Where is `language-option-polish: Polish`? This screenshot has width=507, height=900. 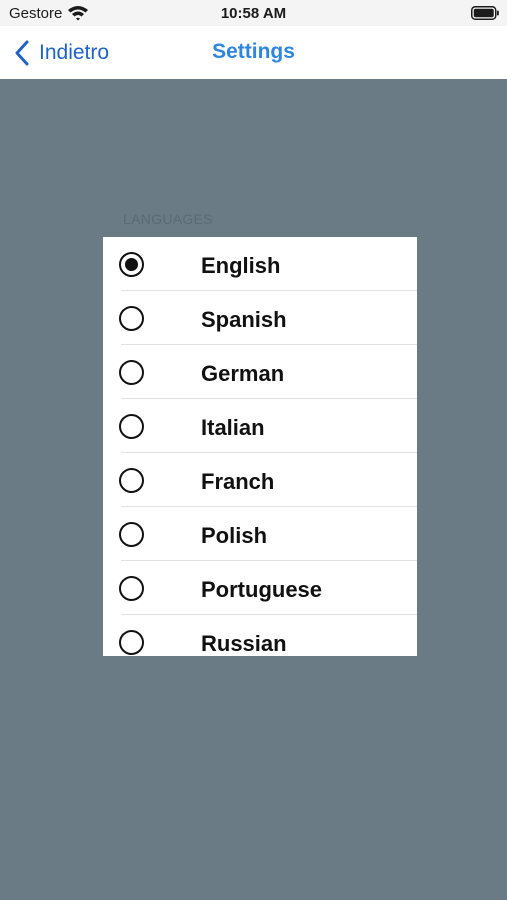
language-option-polish: Polish is located at coordinates (260, 534).